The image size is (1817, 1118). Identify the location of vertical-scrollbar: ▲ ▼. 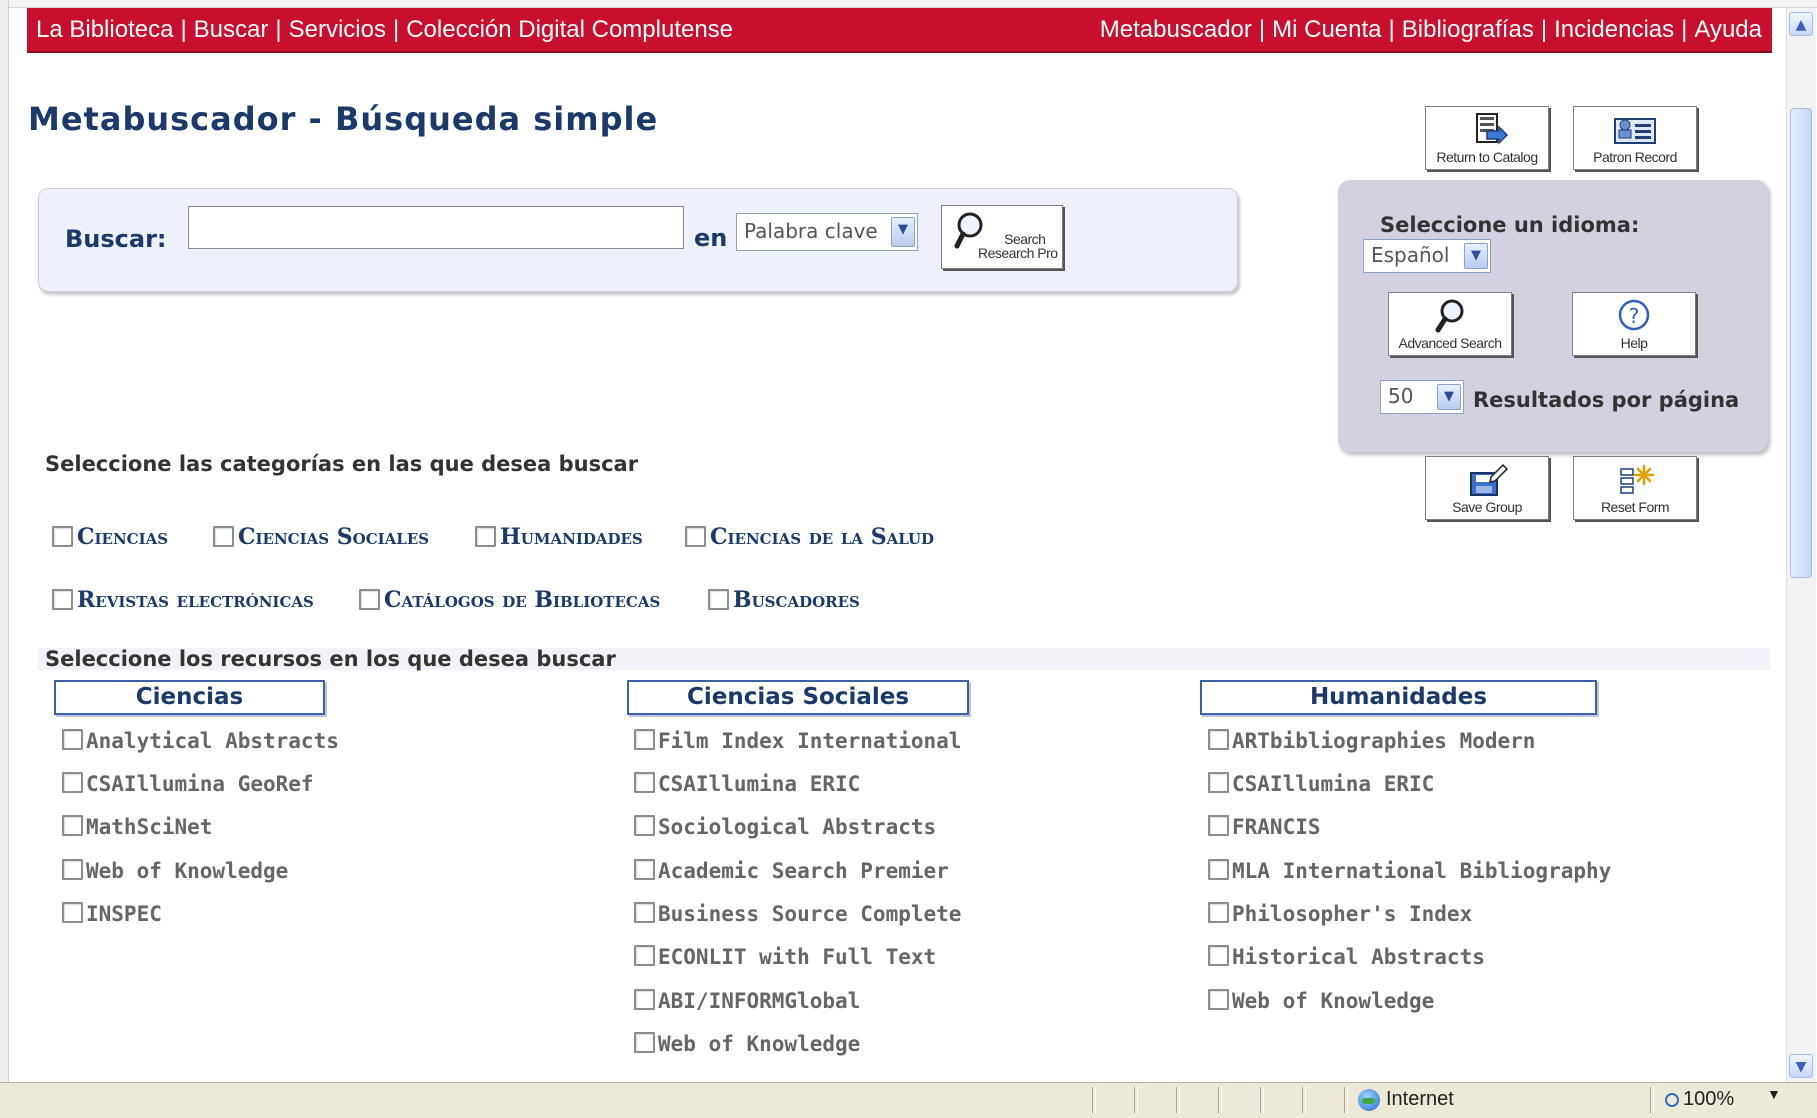
(1801, 545).